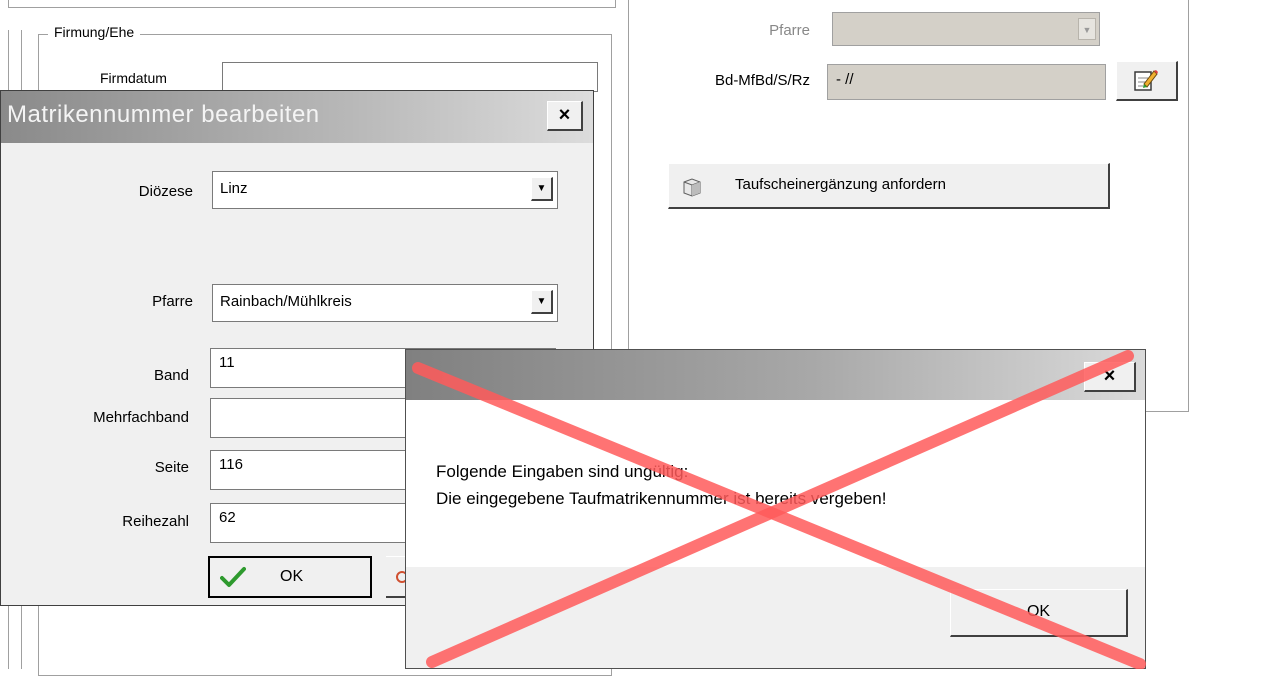 The height and width of the screenshot is (676, 1282). Describe the element at coordinates (385, 190) in the screenshot. I see `dioezese-select: Linz ▼` at that location.